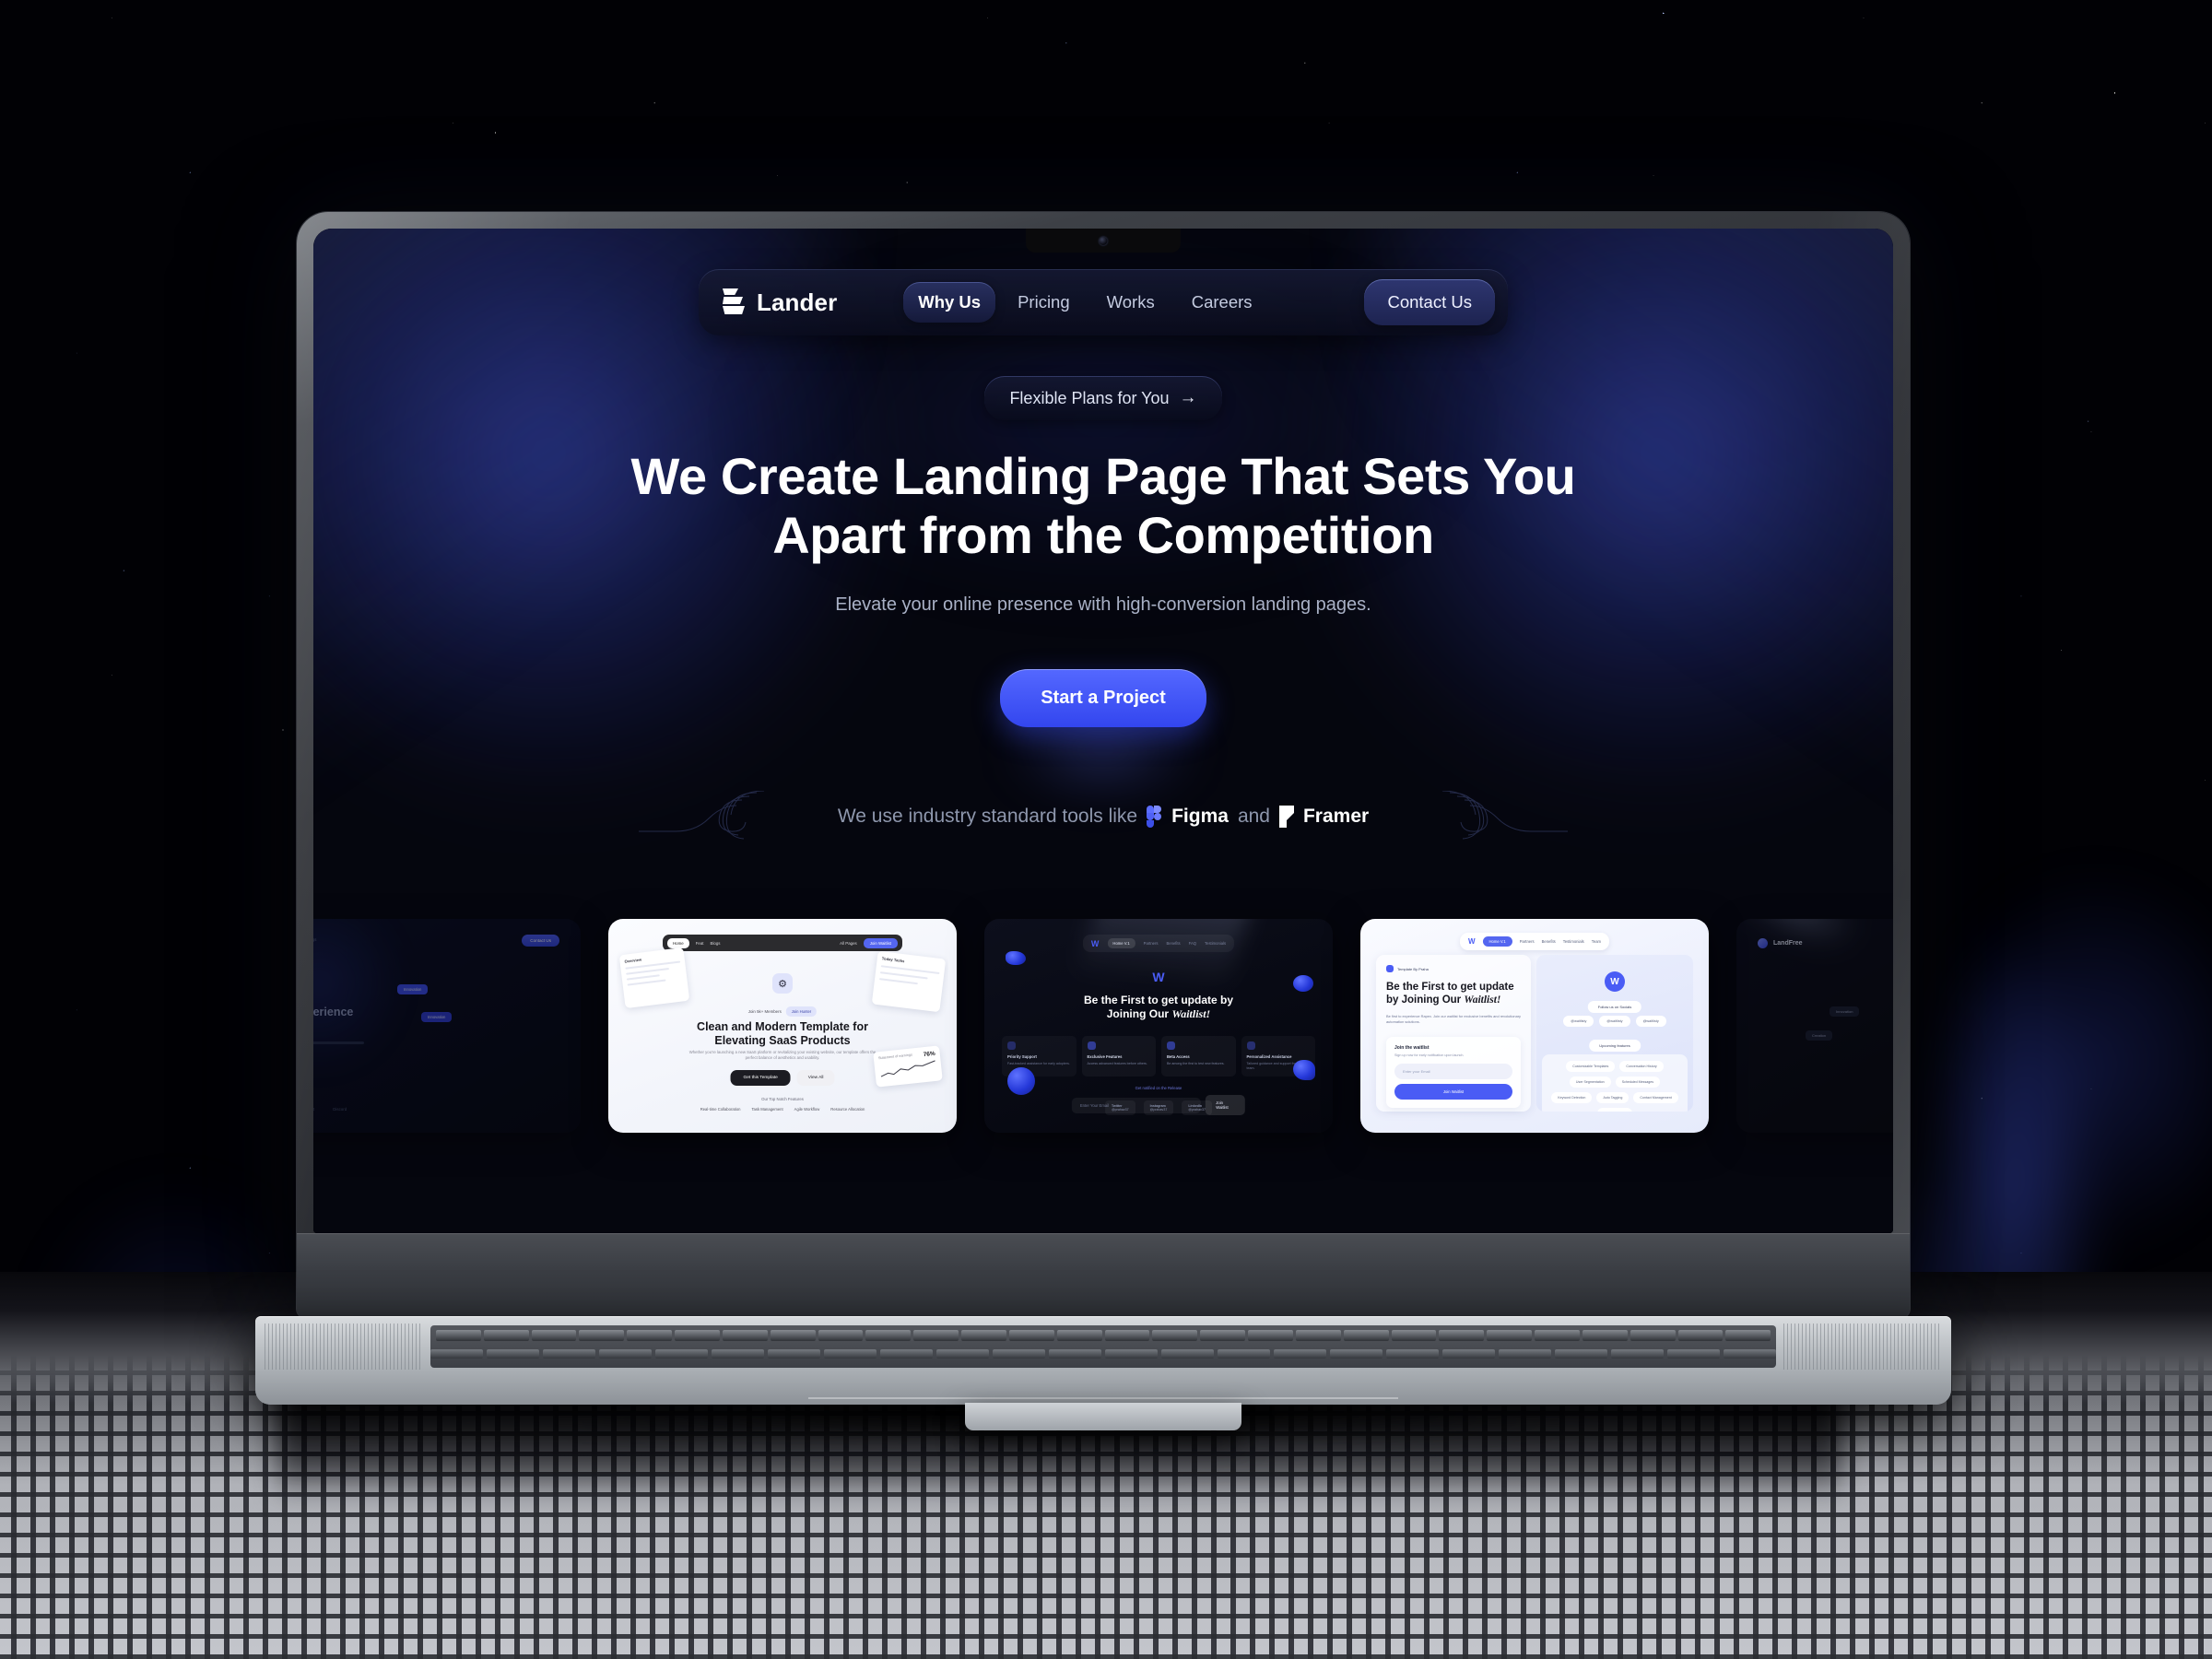  Describe the element at coordinates (1482, 1000) in the screenshot. I see `c4-headline-accent: Waitlist!` at that location.